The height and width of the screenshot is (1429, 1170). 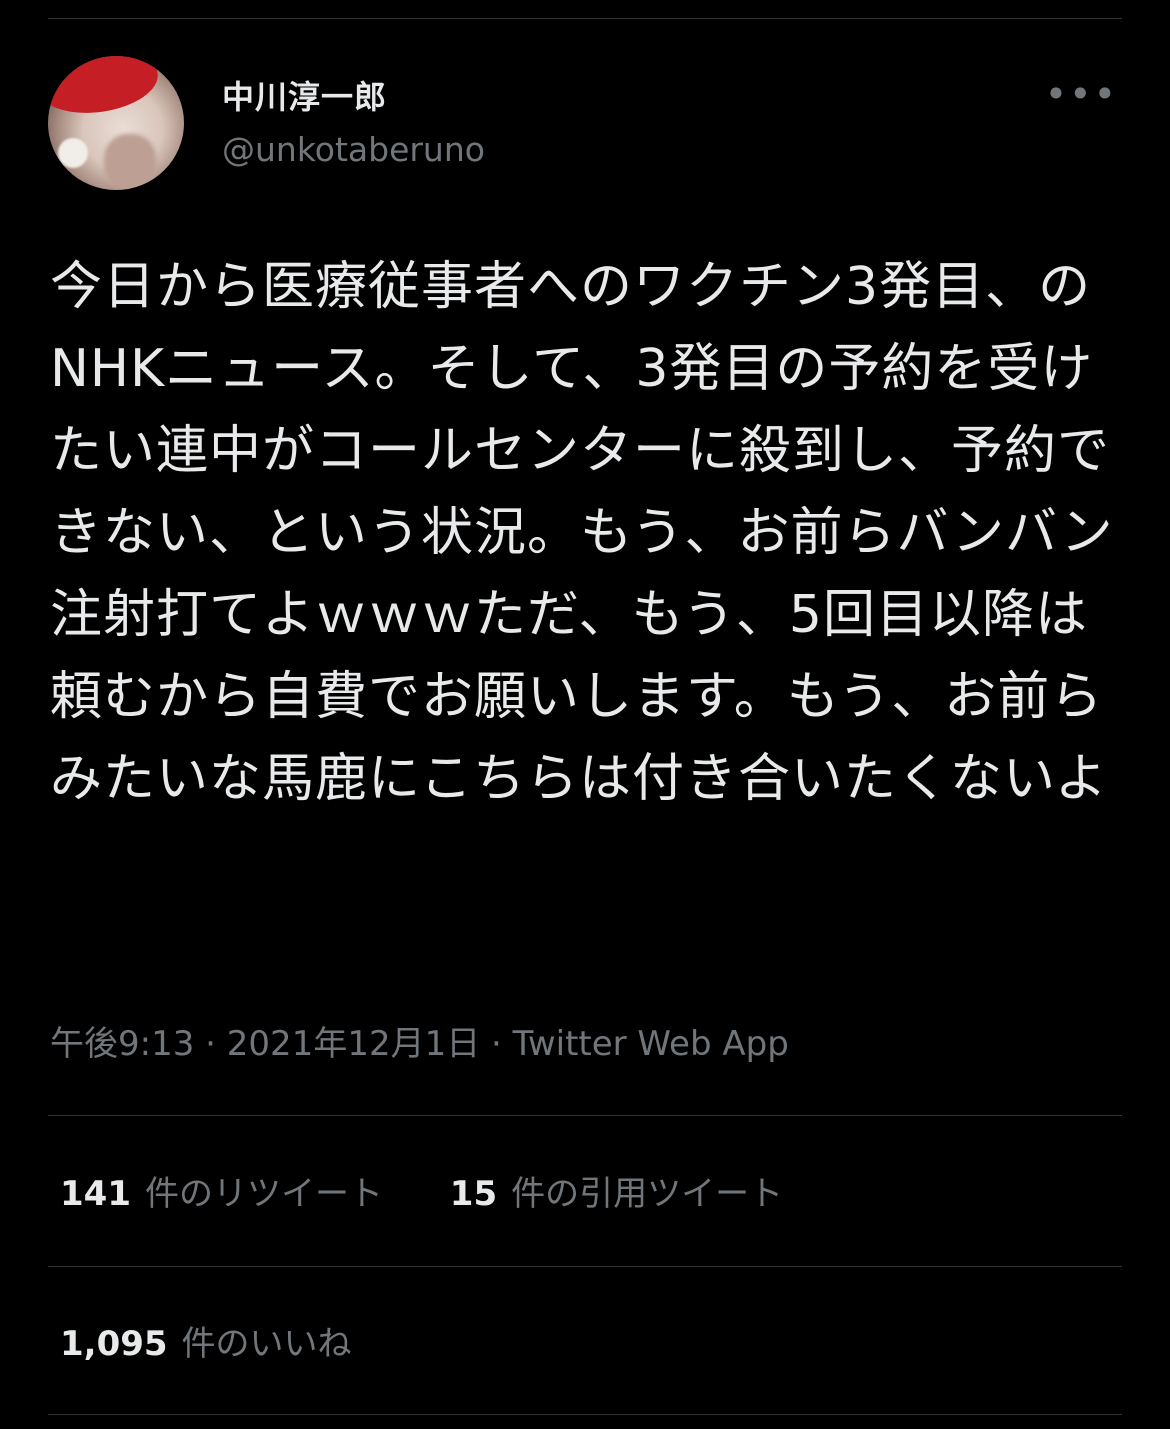 What do you see at coordinates (114, 1344) in the screenshot?
I see `like-count: 1,095` at bounding box center [114, 1344].